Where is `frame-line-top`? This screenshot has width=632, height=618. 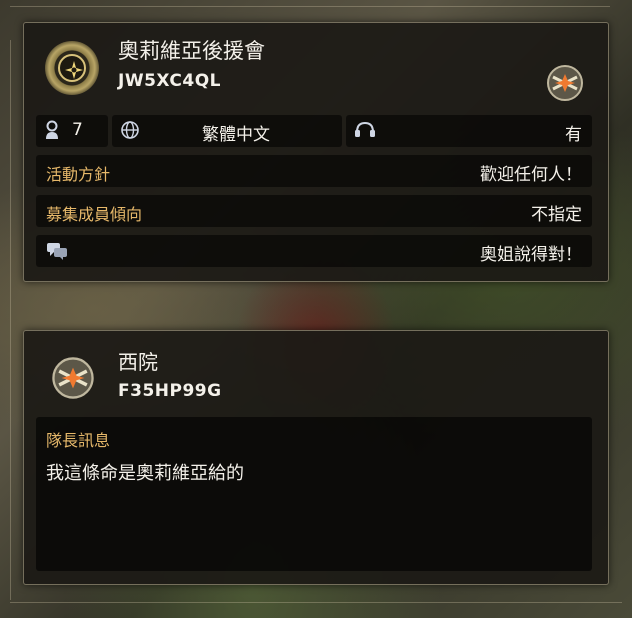 frame-line-top is located at coordinates (310, 6).